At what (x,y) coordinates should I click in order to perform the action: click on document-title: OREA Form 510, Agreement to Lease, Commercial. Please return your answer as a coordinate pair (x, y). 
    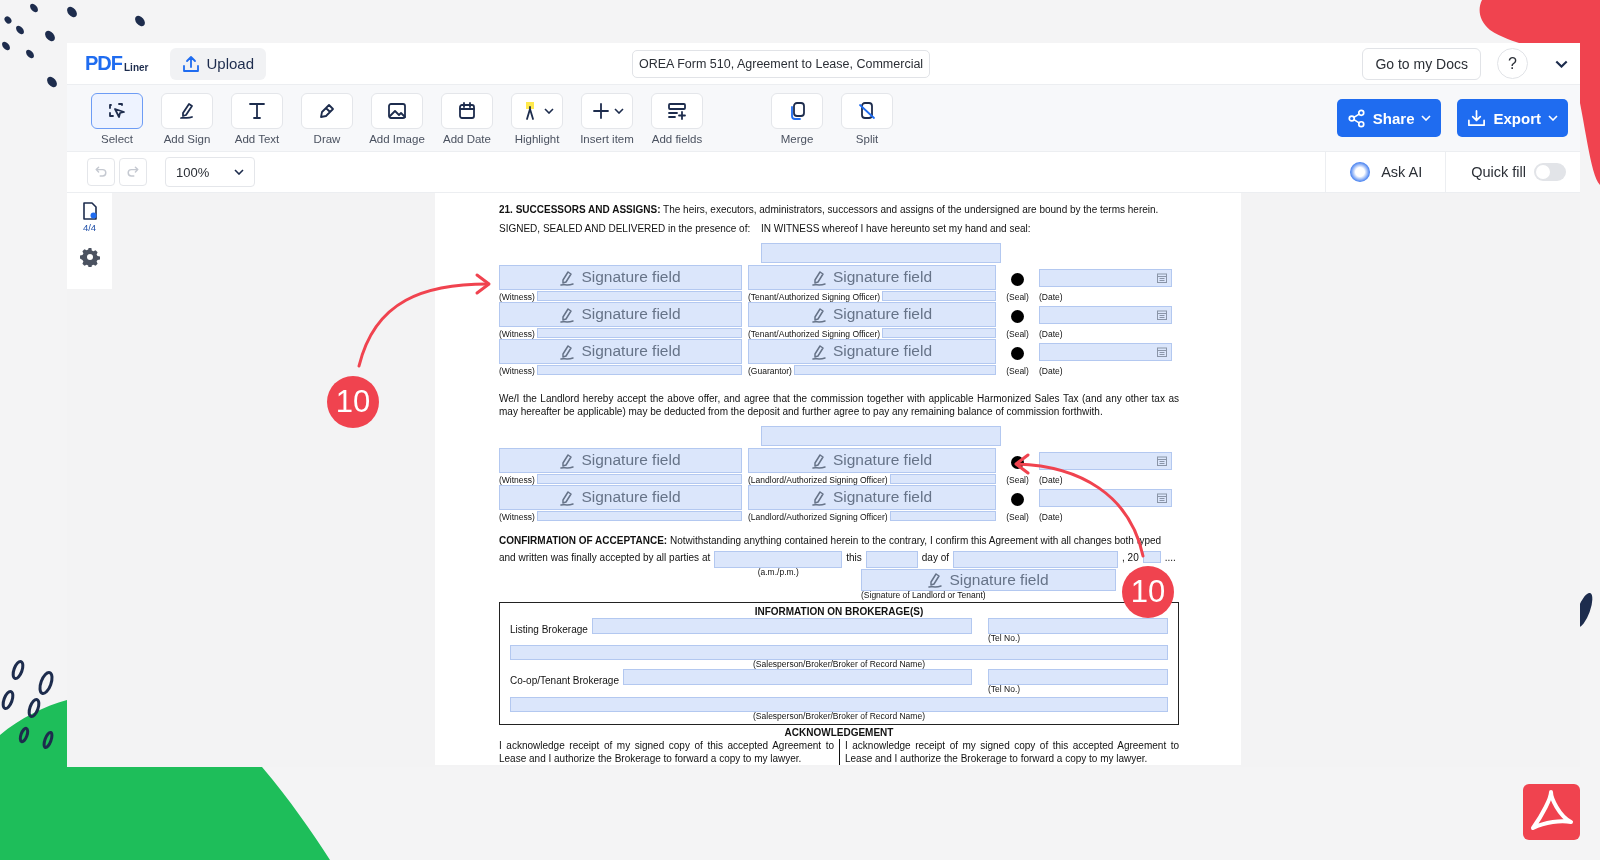
    Looking at the image, I should click on (781, 63).